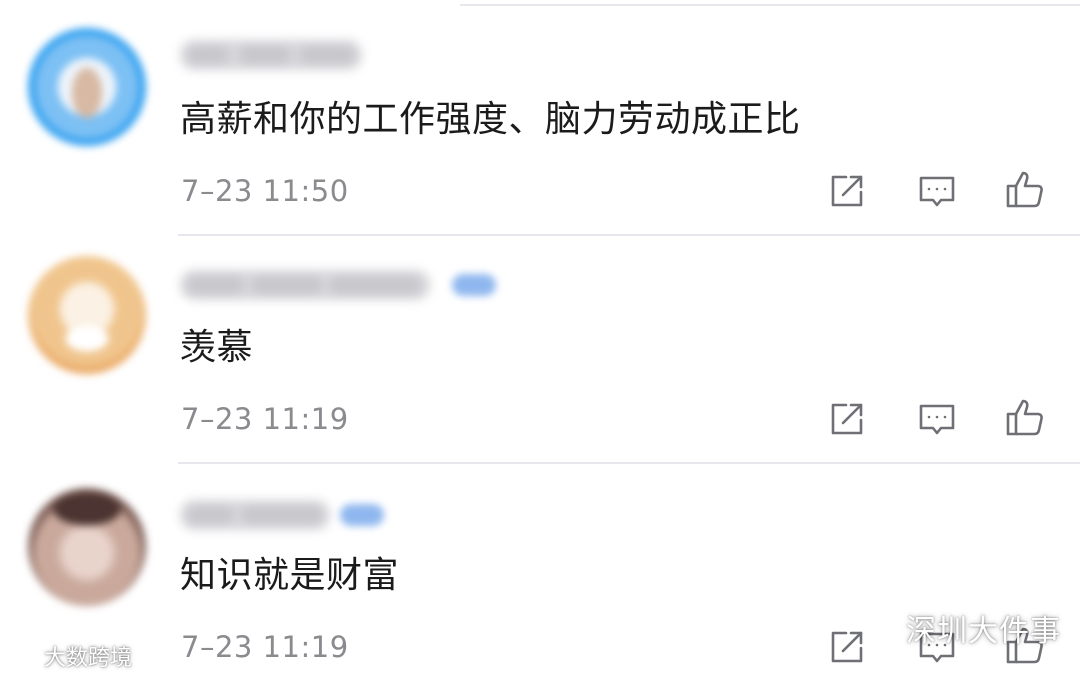 The width and height of the screenshot is (1080, 675). What do you see at coordinates (879, 627) in the screenshot?
I see `wechat-icon` at bounding box center [879, 627].